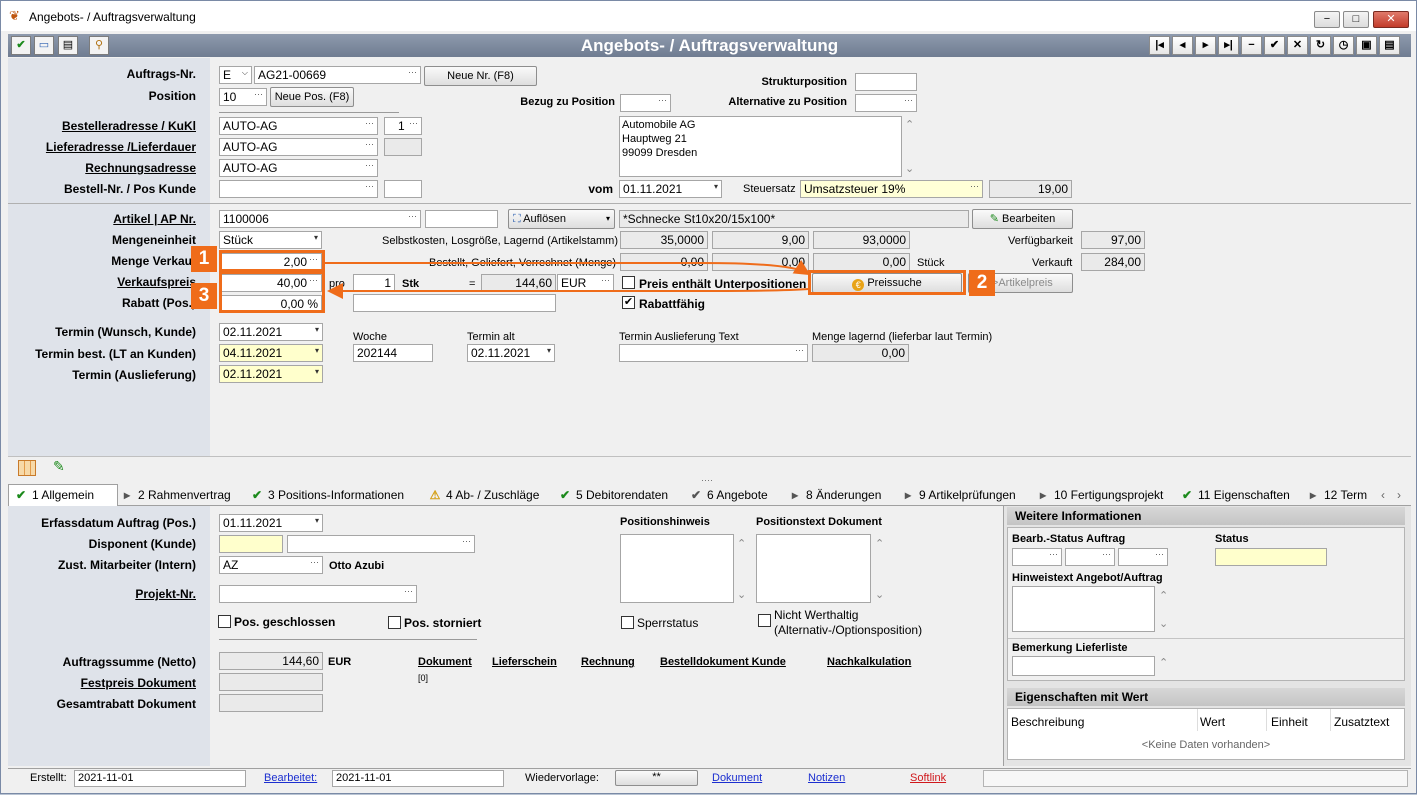 The width and height of the screenshot is (1417, 795). I want to click on tab-fertigungsprojekt: ▸ 10 Fertigungsprojekt, so click(1099, 495).